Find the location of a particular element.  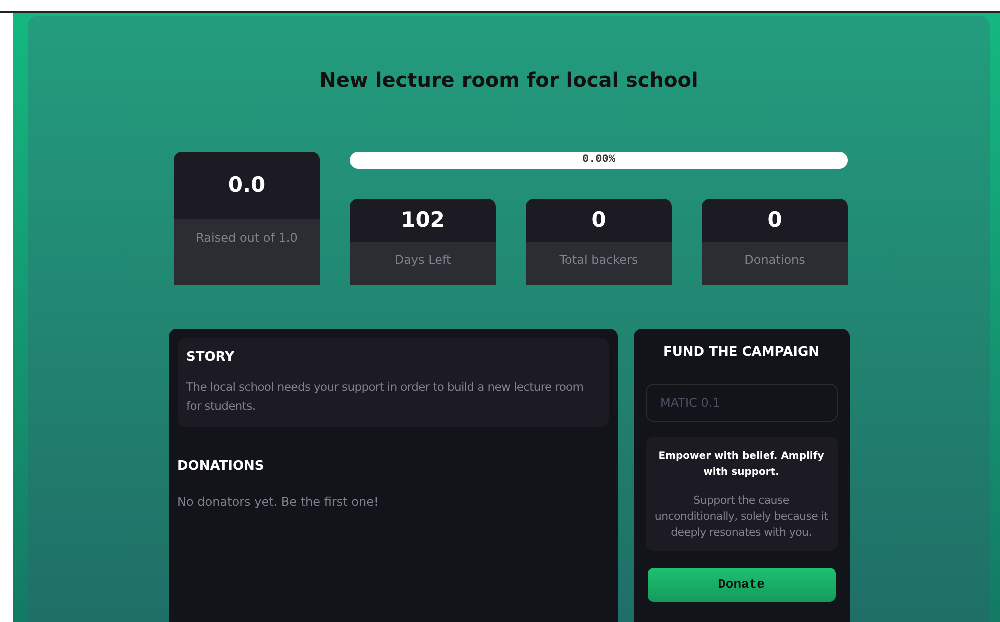

donate-button: Donate is located at coordinates (742, 585).